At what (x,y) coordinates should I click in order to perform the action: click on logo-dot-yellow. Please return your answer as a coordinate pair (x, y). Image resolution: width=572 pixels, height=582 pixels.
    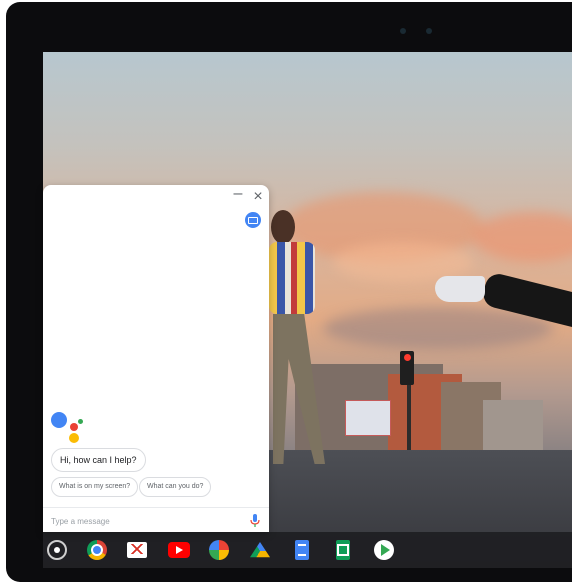
    Looking at the image, I should click on (74, 438).